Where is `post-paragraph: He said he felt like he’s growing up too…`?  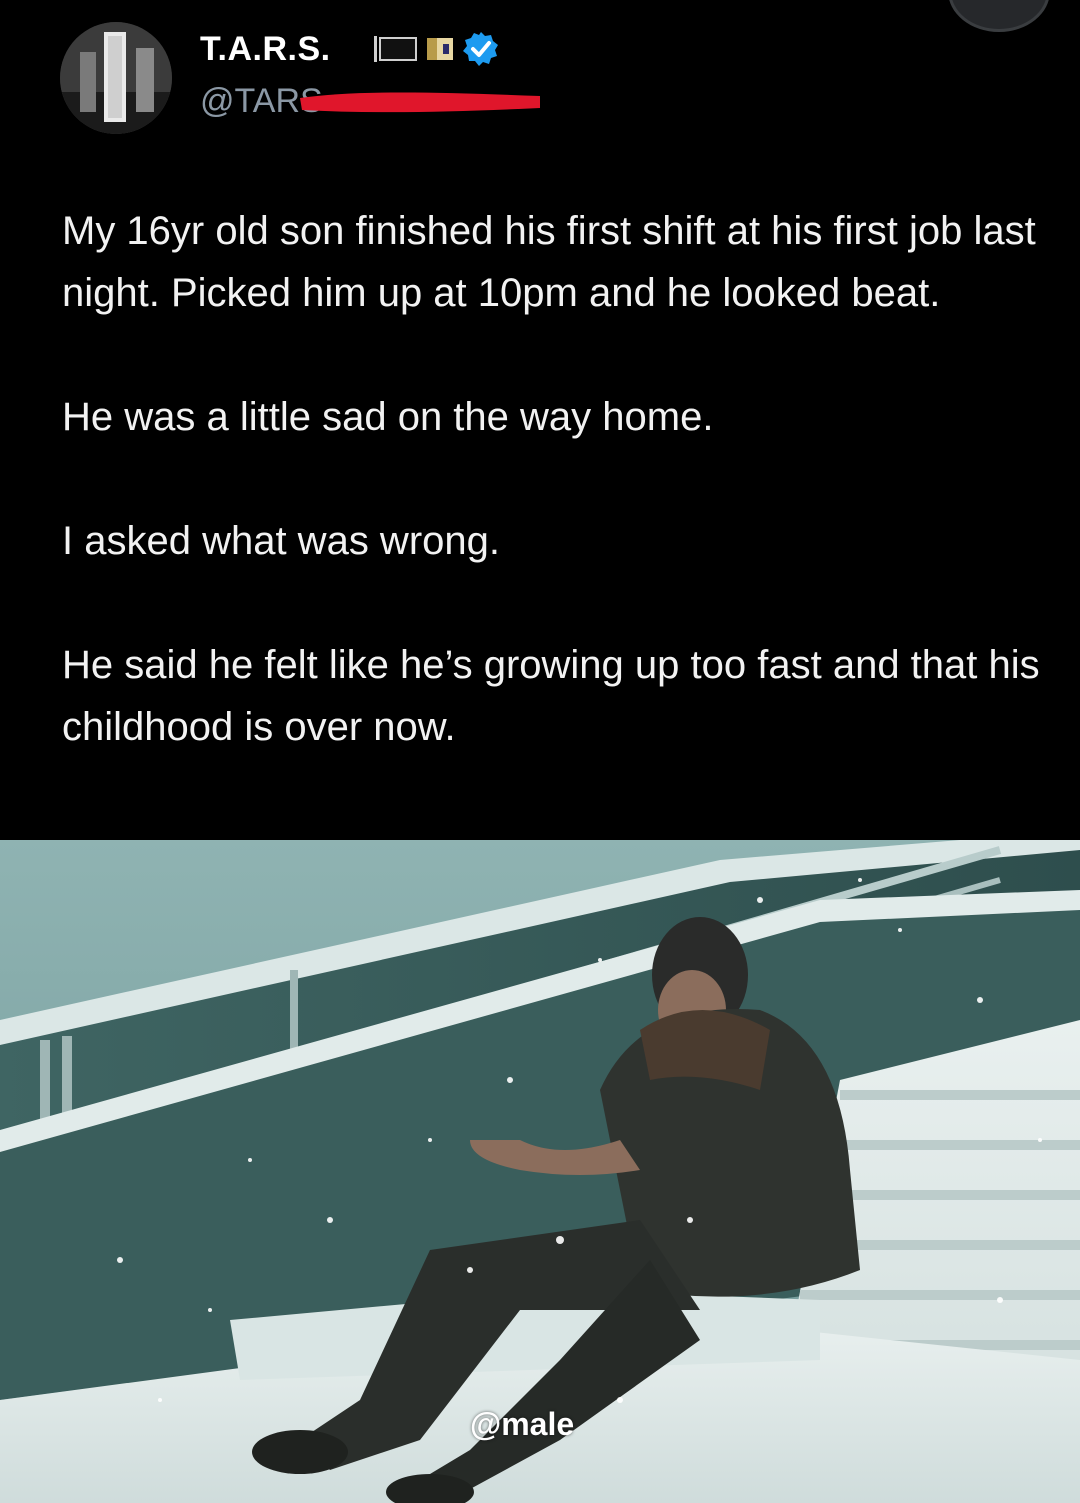 post-paragraph: He said he felt like he’s growing up too… is located at coordinates (551, 696).